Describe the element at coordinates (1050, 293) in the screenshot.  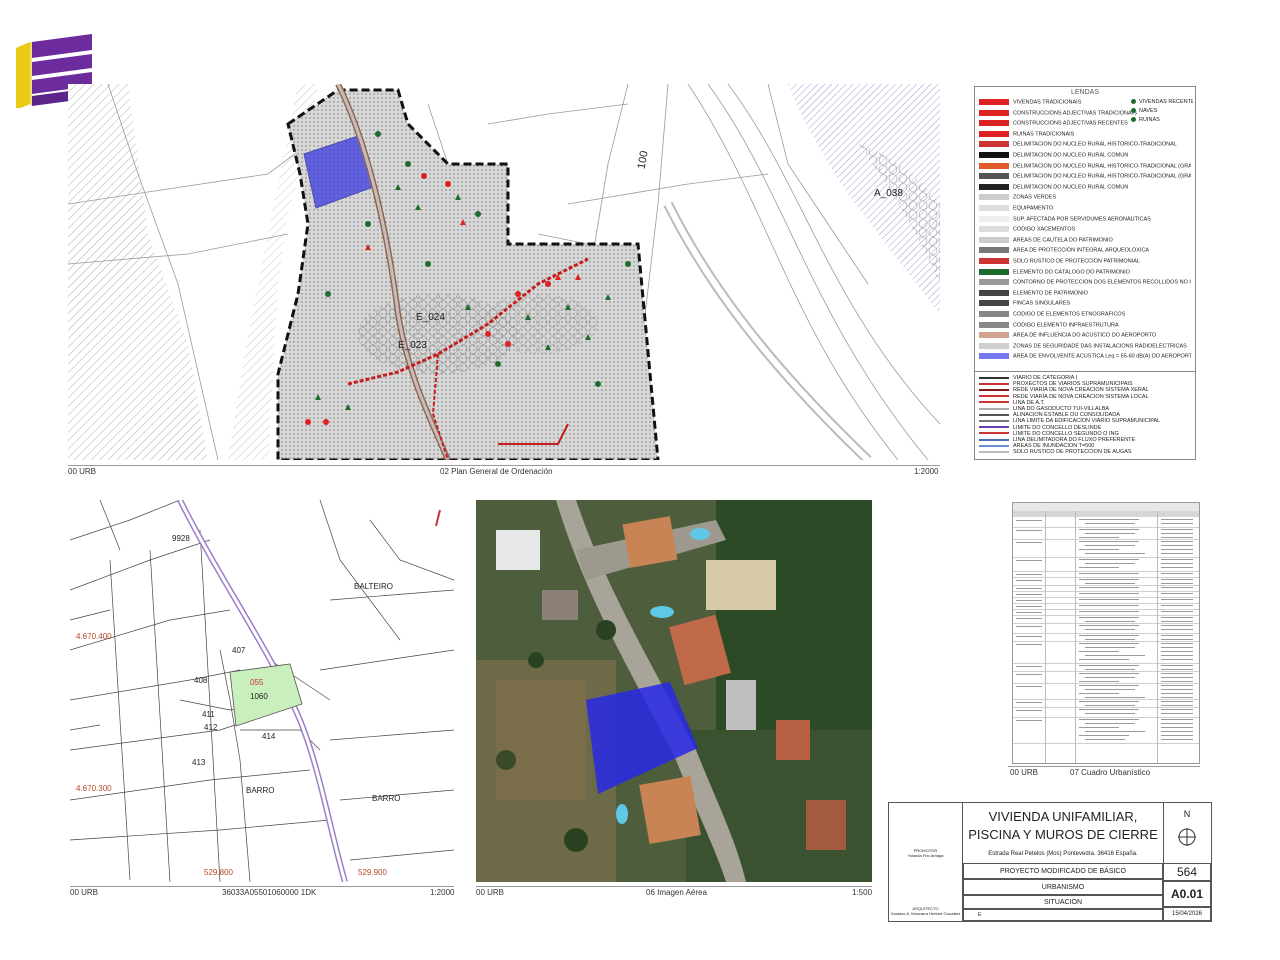
I see `legend-item-label: ELEMENTO DE PATRIMONIO` at that location.